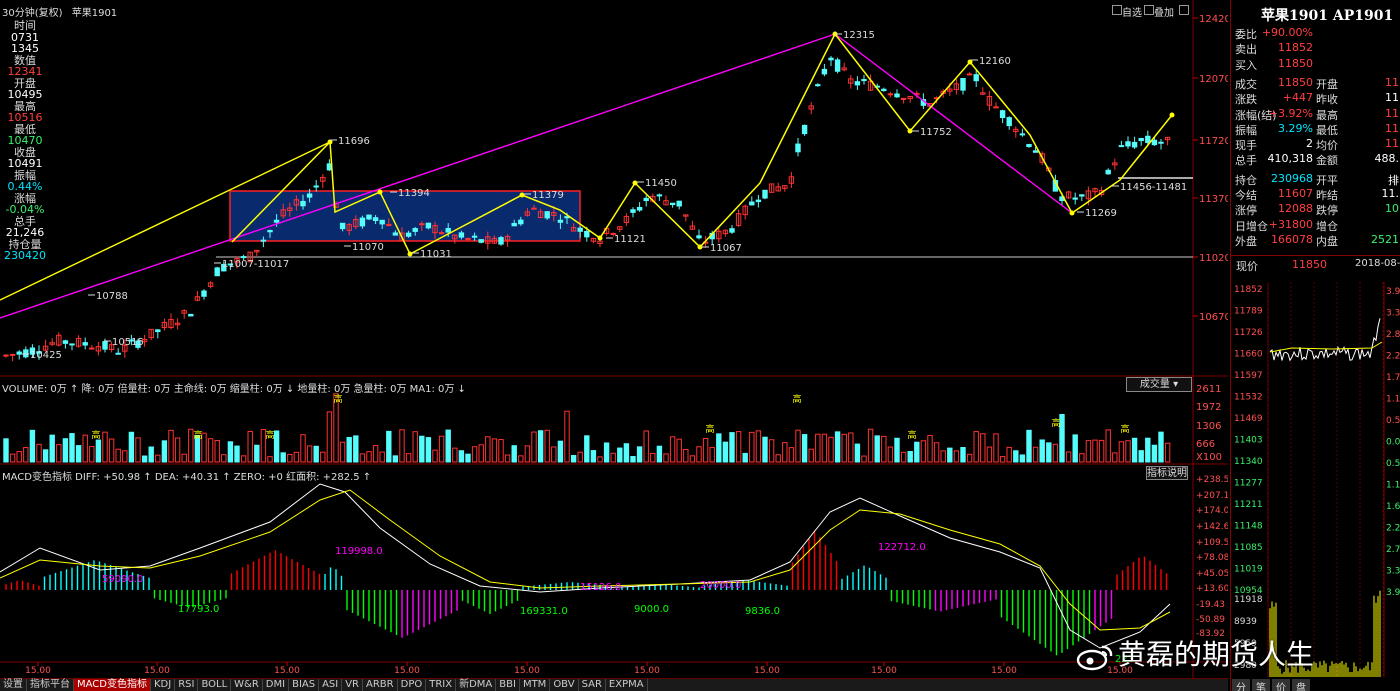 This screenshot has height=691, width=1400. What do you see at coordinates (1246, 161) in the screenshot?
I see `quote-label: 总手` at bounding box center [1246, 161].